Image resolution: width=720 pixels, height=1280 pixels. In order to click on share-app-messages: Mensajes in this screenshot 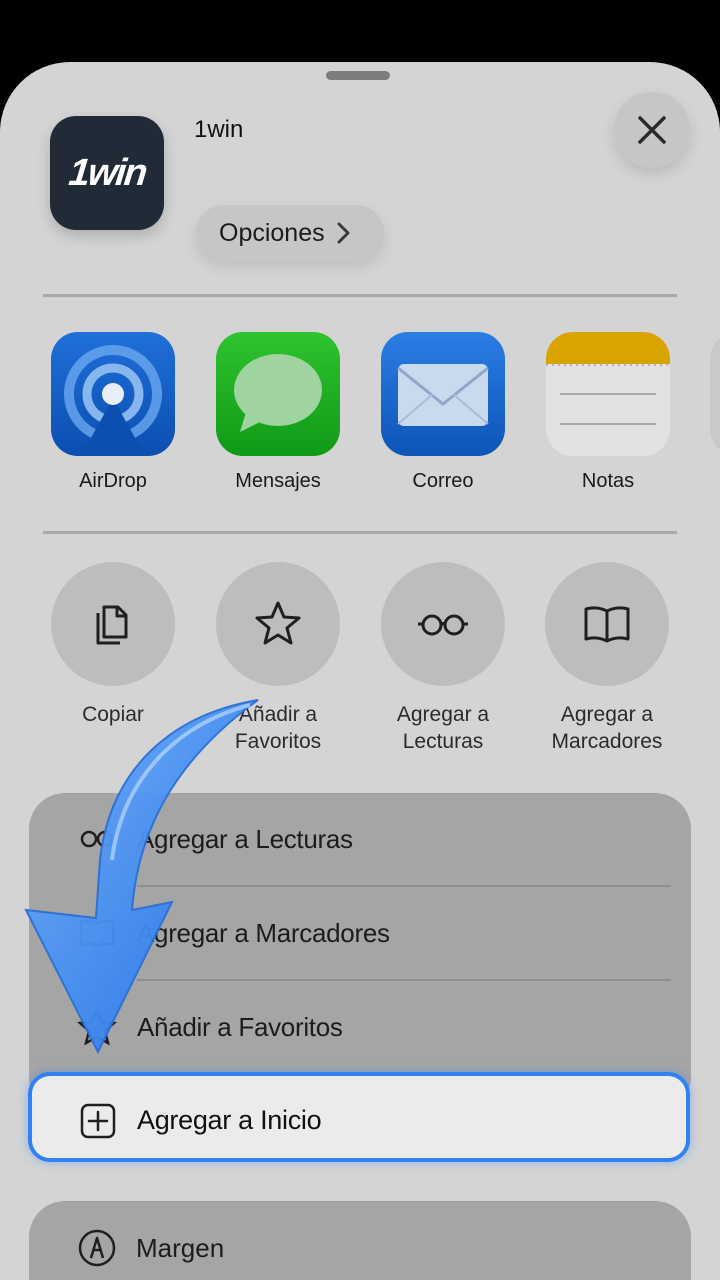, I will do `click(278, 412)`.